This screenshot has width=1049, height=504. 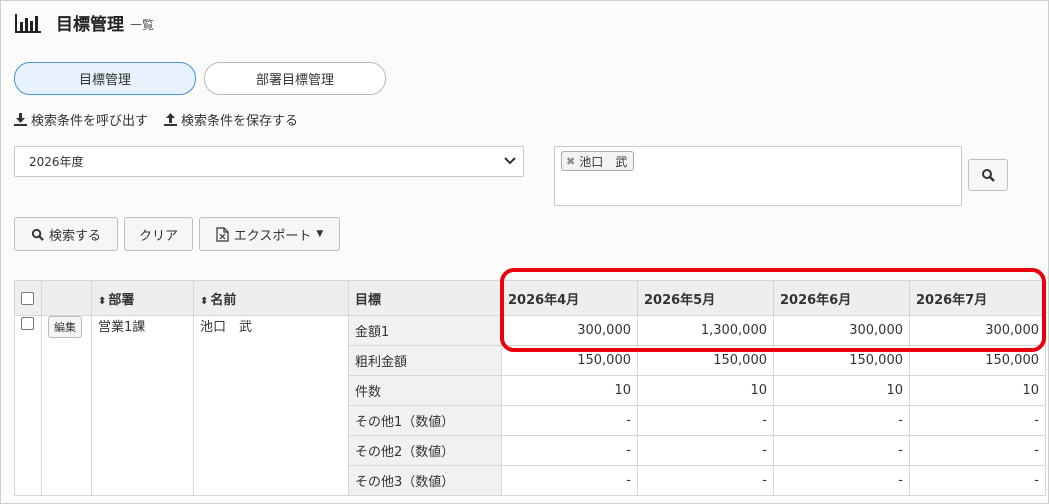 What do you see at coordinates (28, 23) in the screenshot?
I see `bar-chart-icon` at bounding box center [28, 23].